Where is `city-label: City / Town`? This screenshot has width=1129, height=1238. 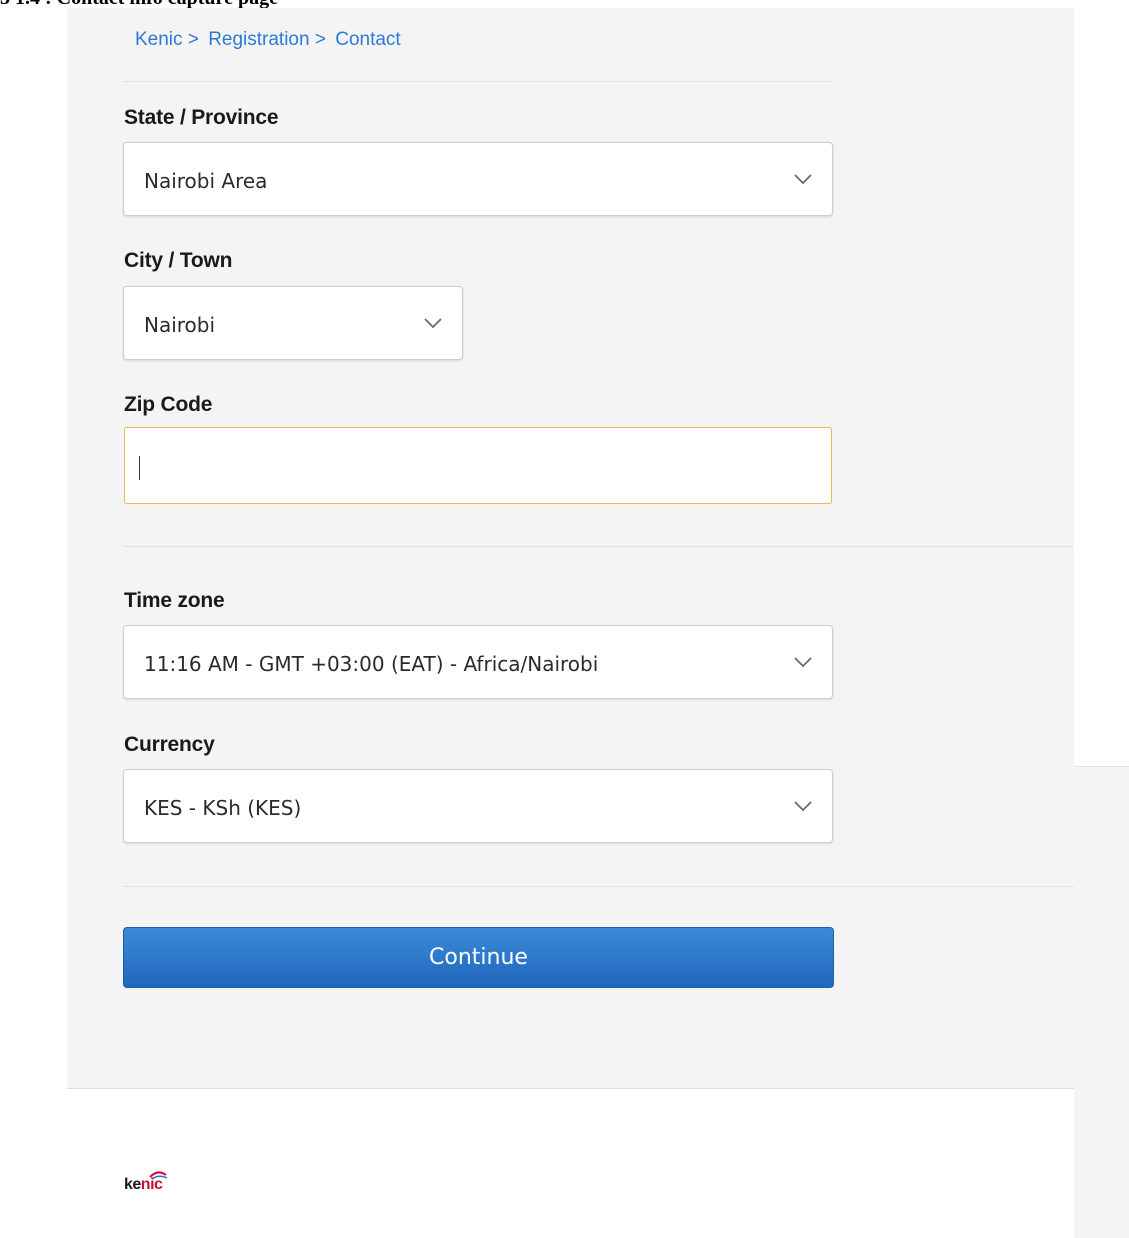 city-label: City / Town is located at coordinates (178, 260).